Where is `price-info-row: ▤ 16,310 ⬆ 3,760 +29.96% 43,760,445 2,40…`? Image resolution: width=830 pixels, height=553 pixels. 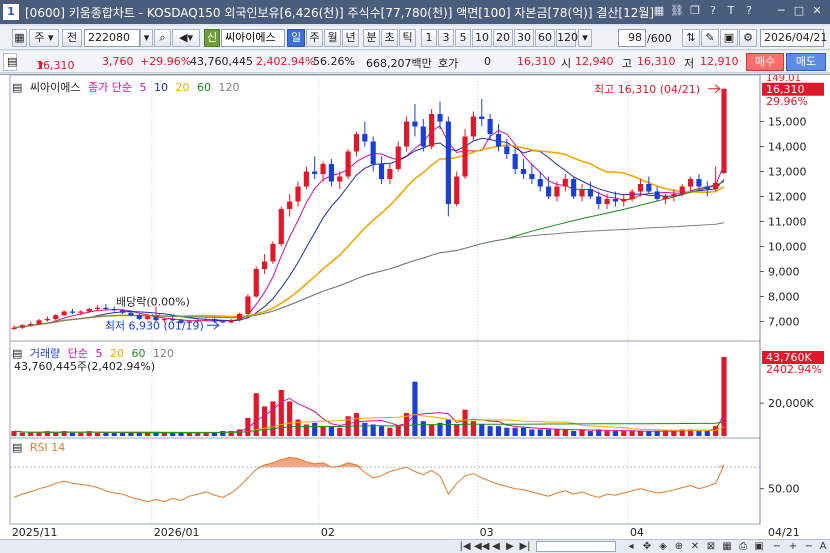
price-info-row: ▤ 16,310 ⬆ 3,760 +29.96% 43,760,445 2,40… is located at coordinates (415, 62).